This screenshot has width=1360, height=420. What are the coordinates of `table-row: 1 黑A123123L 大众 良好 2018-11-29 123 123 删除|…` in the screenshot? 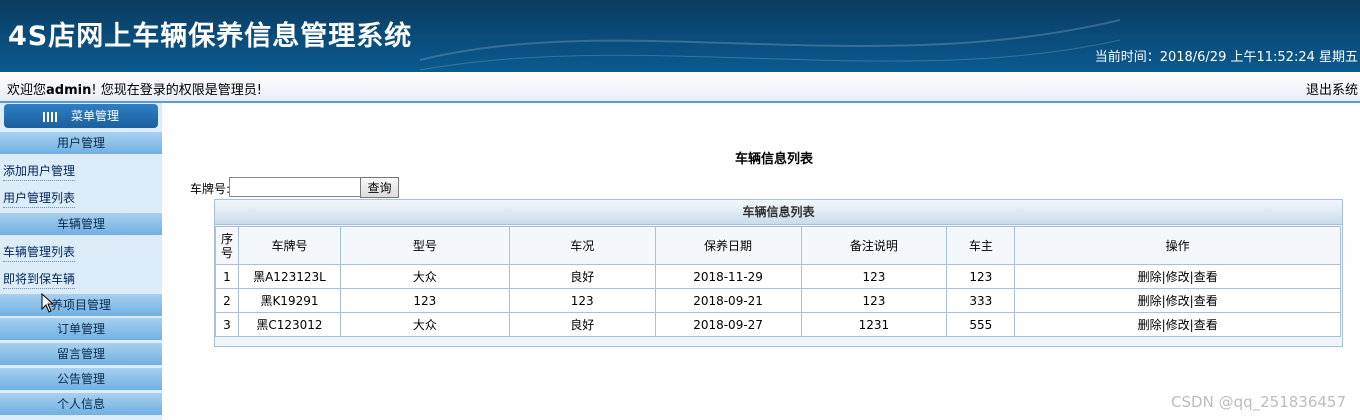 It's located at (778, 276).